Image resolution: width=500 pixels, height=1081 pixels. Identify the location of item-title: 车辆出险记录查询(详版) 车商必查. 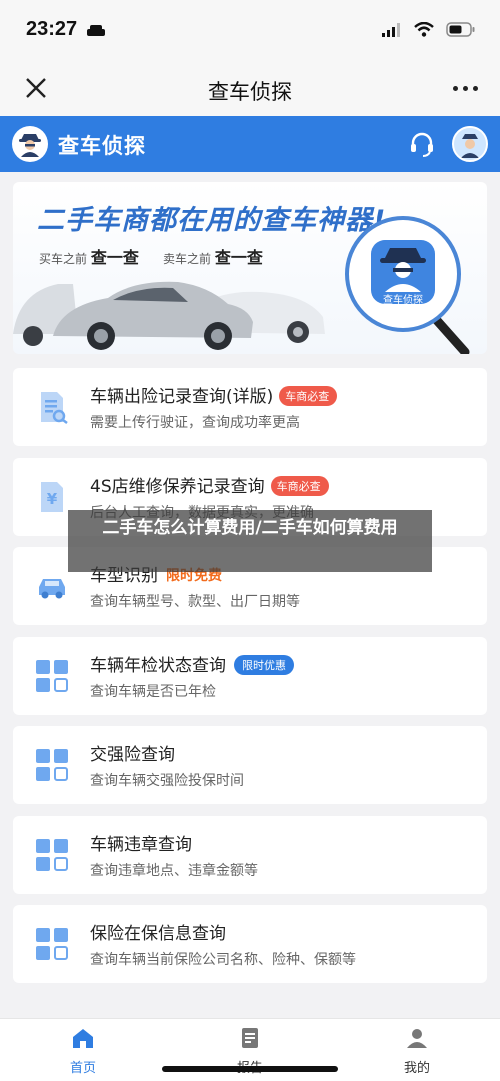
(214, 394).